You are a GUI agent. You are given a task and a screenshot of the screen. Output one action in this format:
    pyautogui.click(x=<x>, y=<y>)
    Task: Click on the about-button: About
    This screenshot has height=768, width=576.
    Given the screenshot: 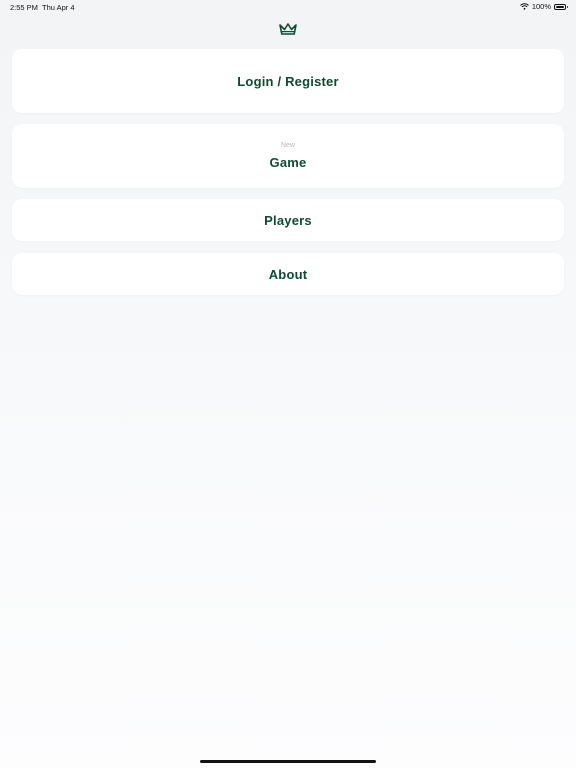 What is the action you would take?
    pyautogui.click(x=288, y=274)
    